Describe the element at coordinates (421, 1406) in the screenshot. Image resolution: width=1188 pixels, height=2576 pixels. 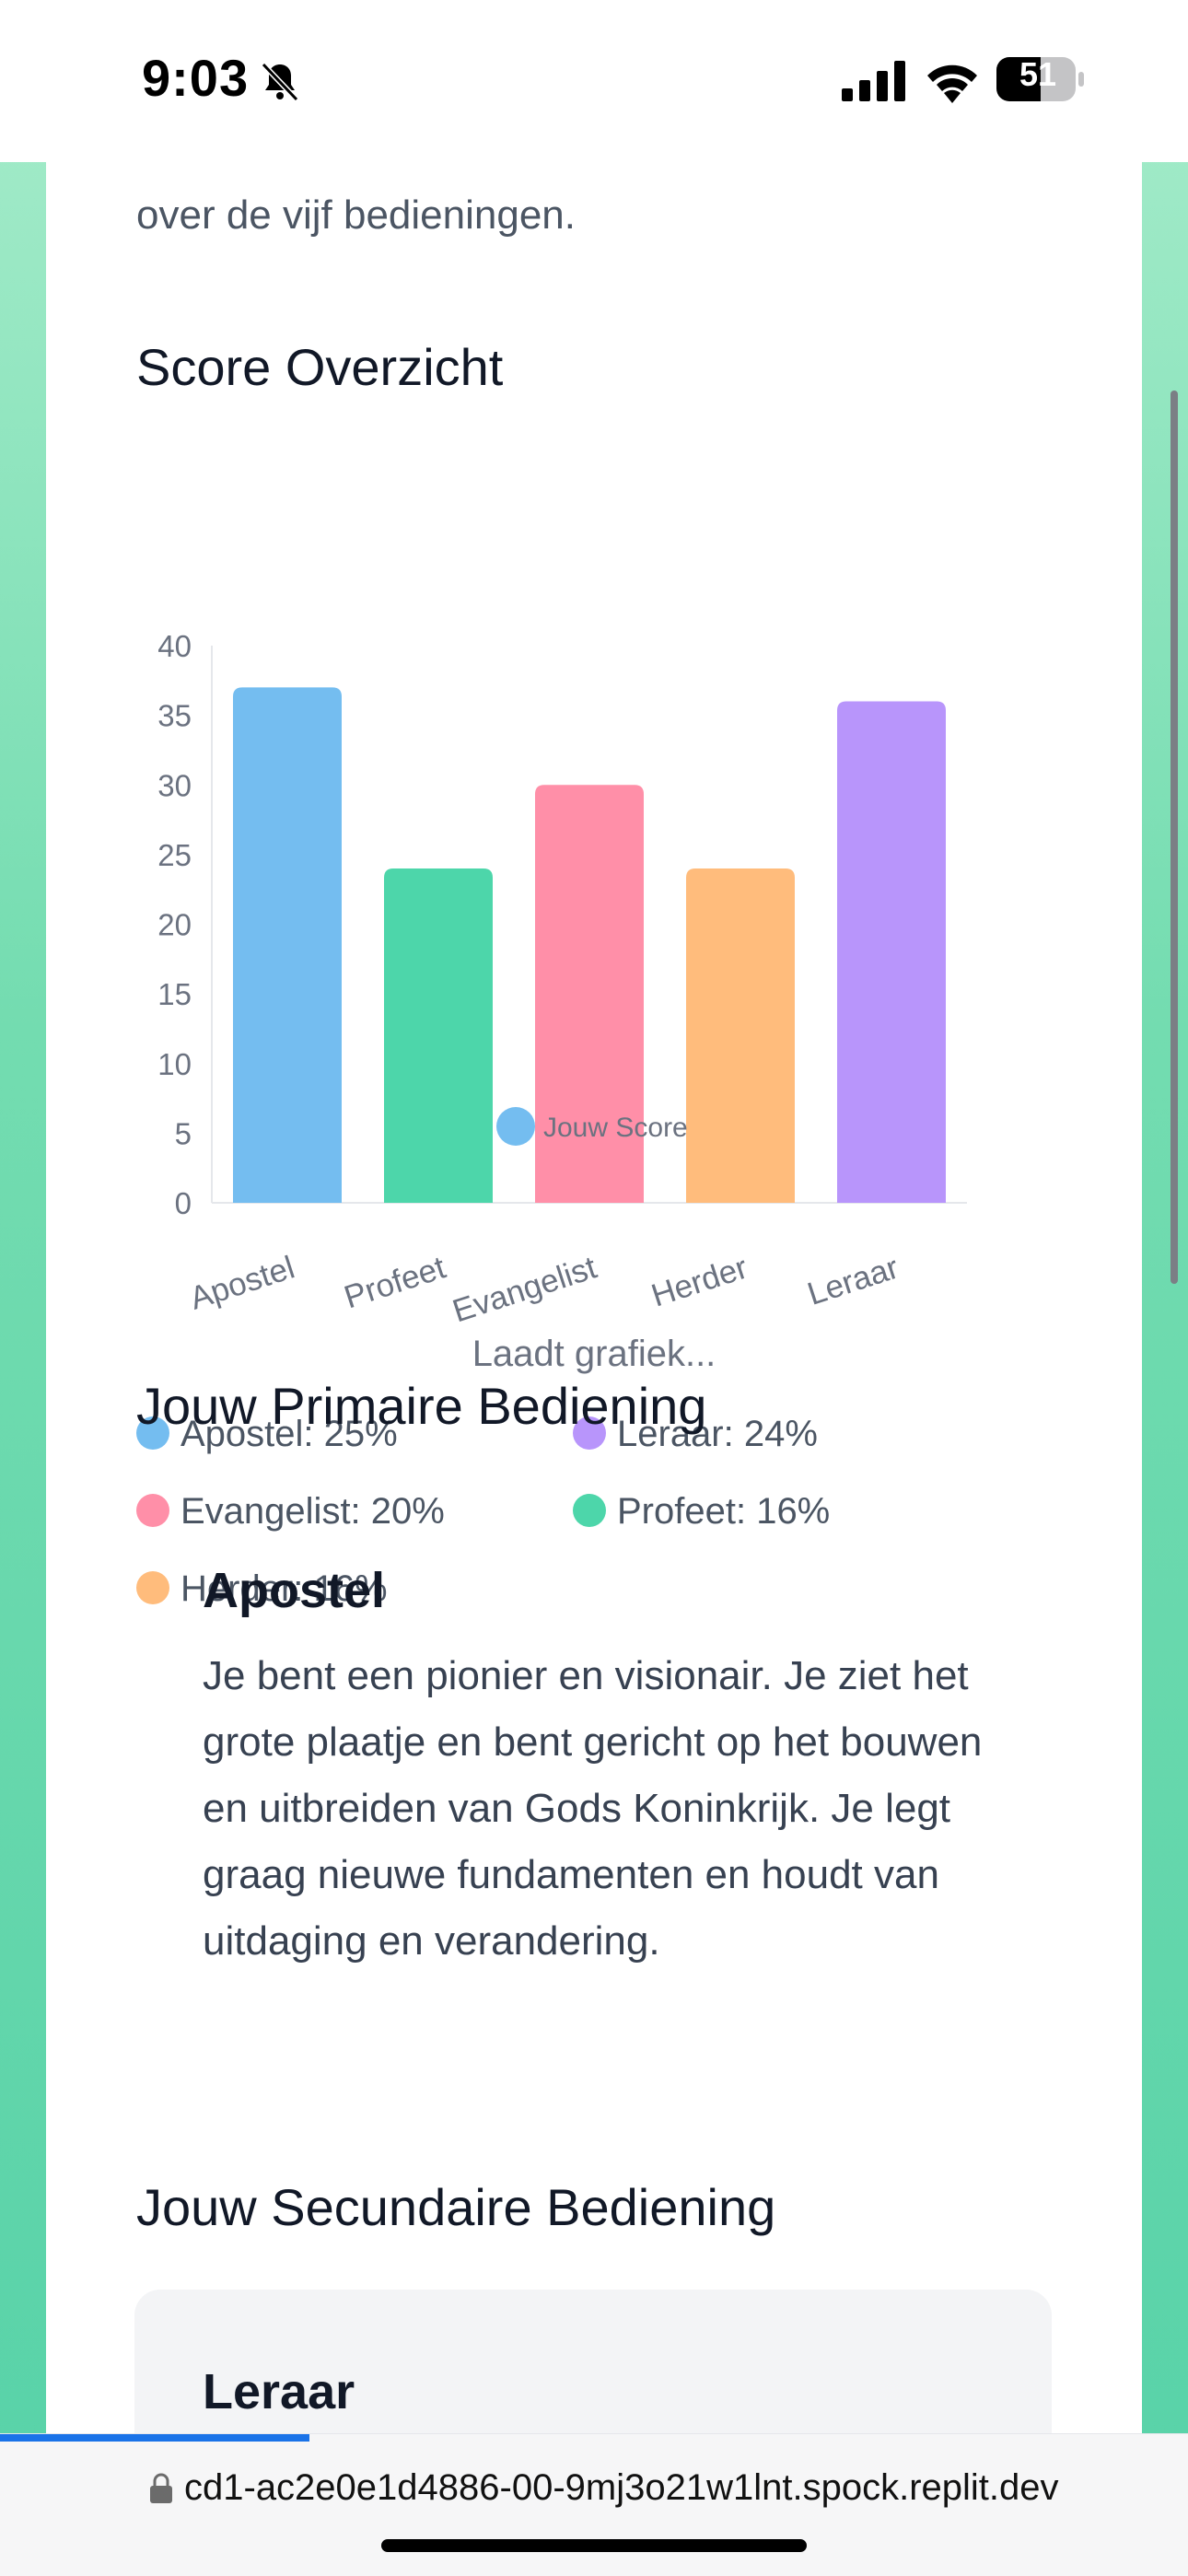
I see `primary-ministry-title: Jouw Primaire Bediening` at that location.